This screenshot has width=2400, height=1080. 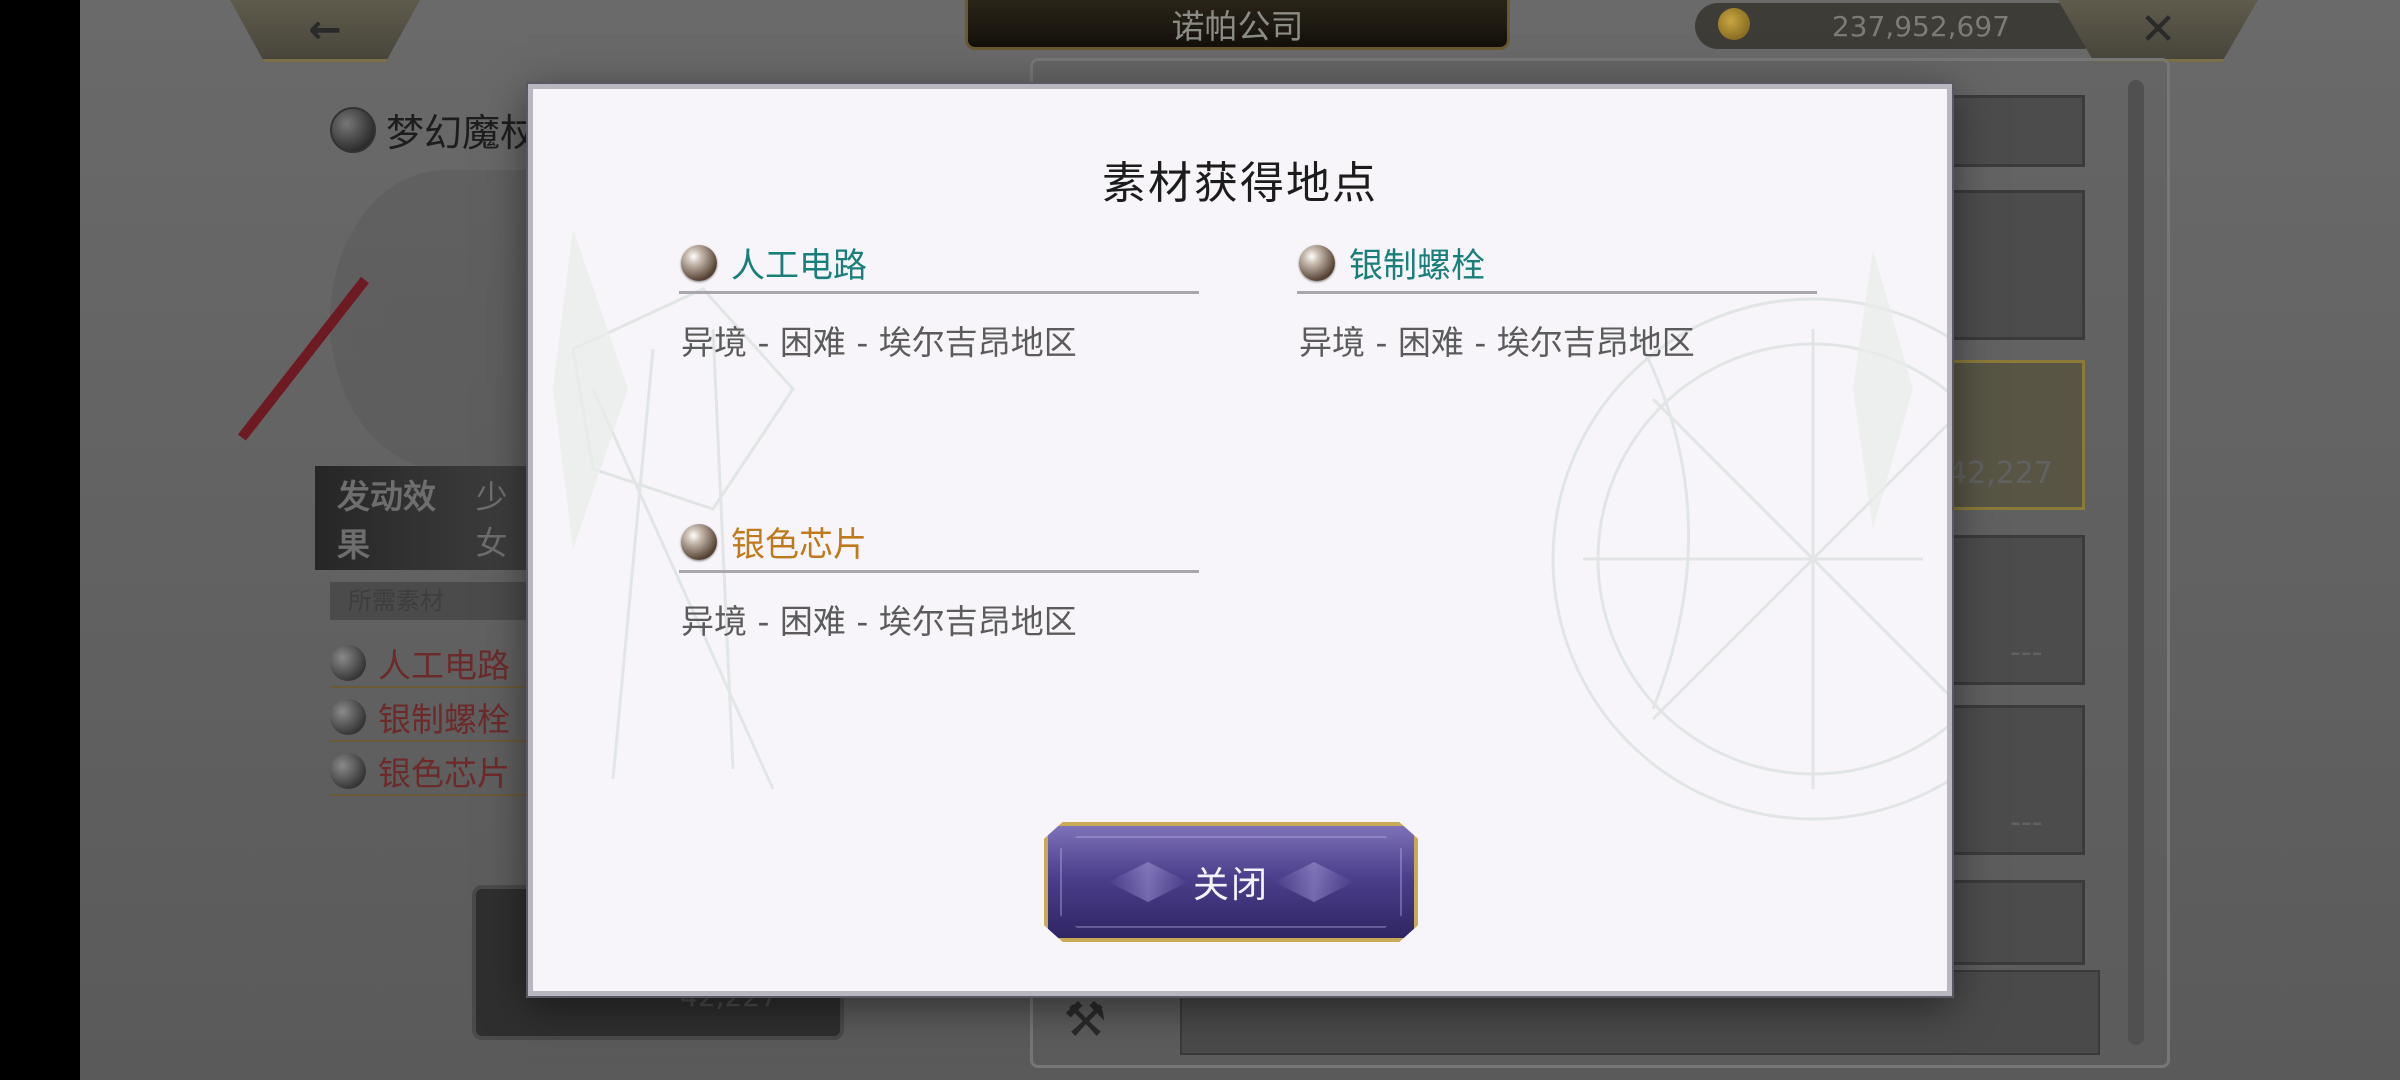 What do you see at coordinates (353, 129) in the screenshot?
I see `item-type-icon` at bounding box center [353, 129].